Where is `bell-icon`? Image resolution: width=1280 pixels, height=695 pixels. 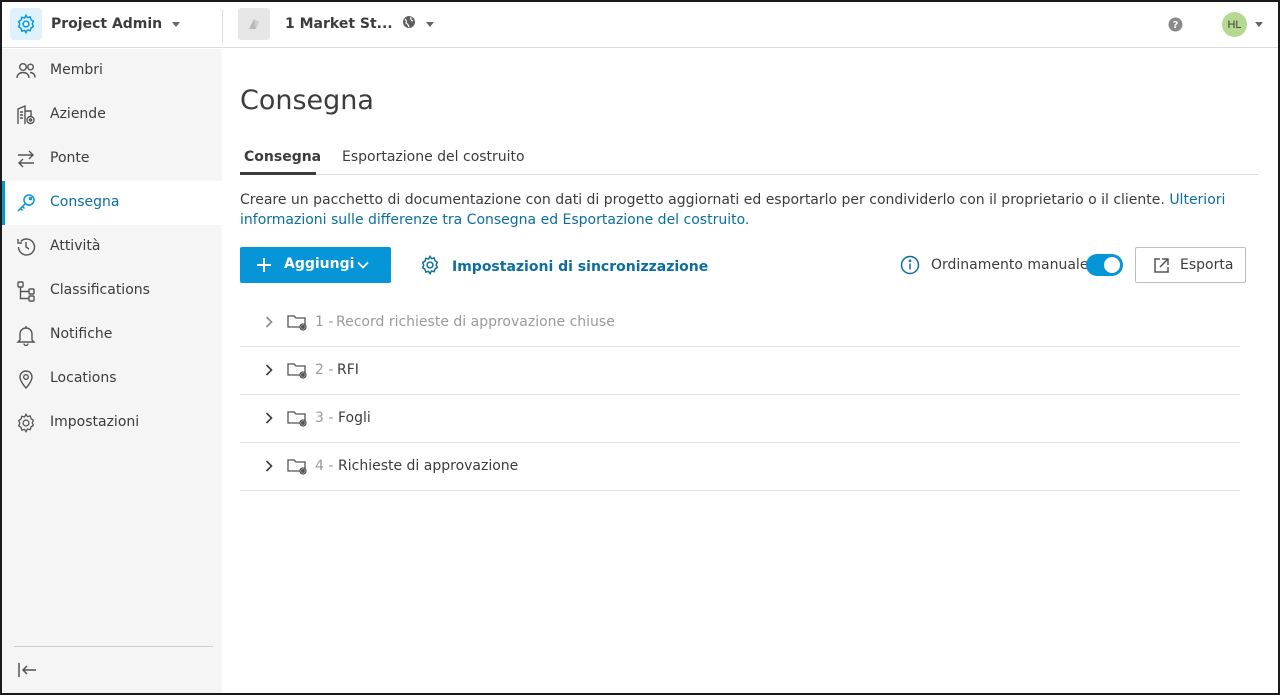
bell-icon is located at coordinates (26, 335).